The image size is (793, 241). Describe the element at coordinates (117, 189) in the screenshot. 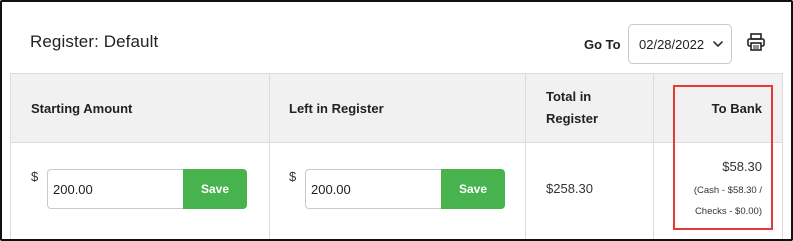

I see `starting-amount-input` at that location.